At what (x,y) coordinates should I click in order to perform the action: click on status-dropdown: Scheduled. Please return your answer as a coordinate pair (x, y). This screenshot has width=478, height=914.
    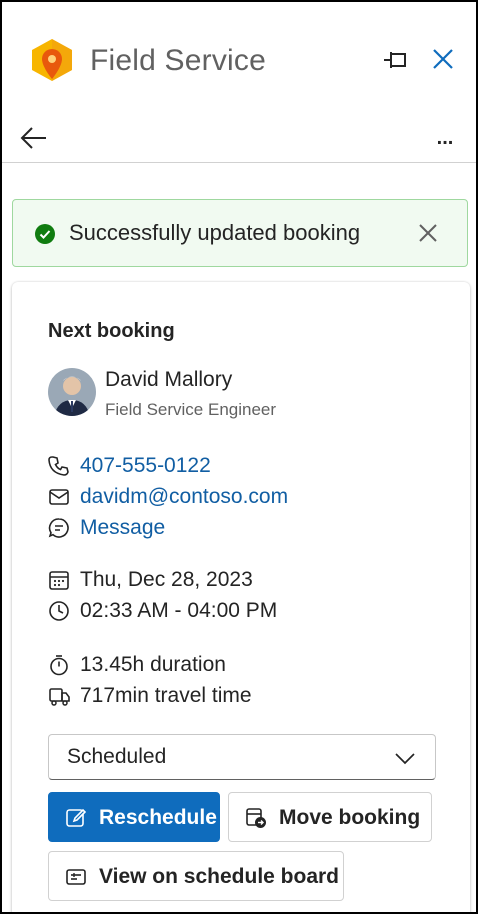
    Looking at the image, I should click on (242, 757).